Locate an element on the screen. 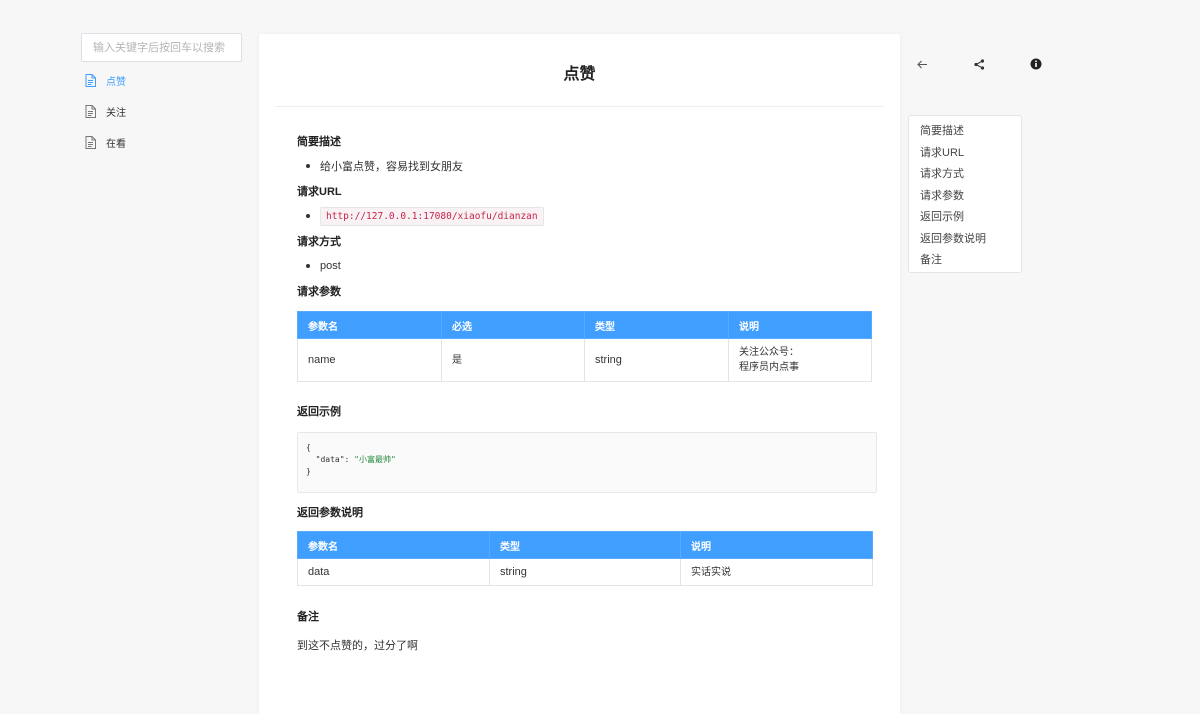 The height and width of the screenshot is (714, 1200). sidebar-item-guanzhu: 关注 is located at coordinates (163, 111).